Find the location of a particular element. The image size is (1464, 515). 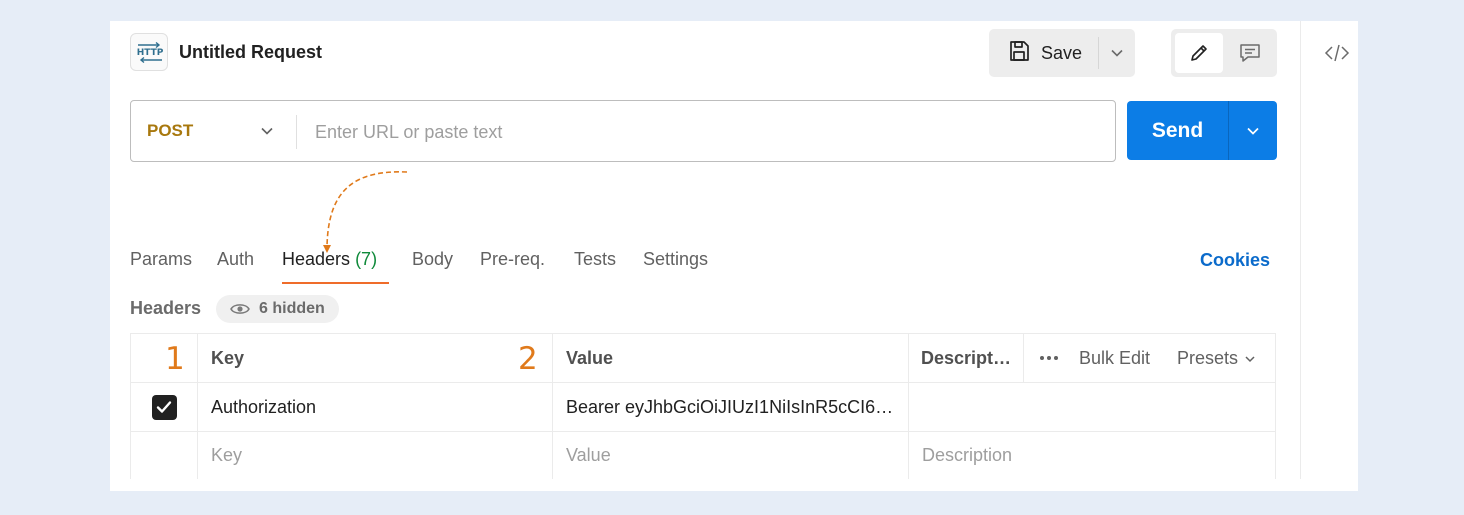

headers-section-label: Headers is located at coordinates (166, 308).